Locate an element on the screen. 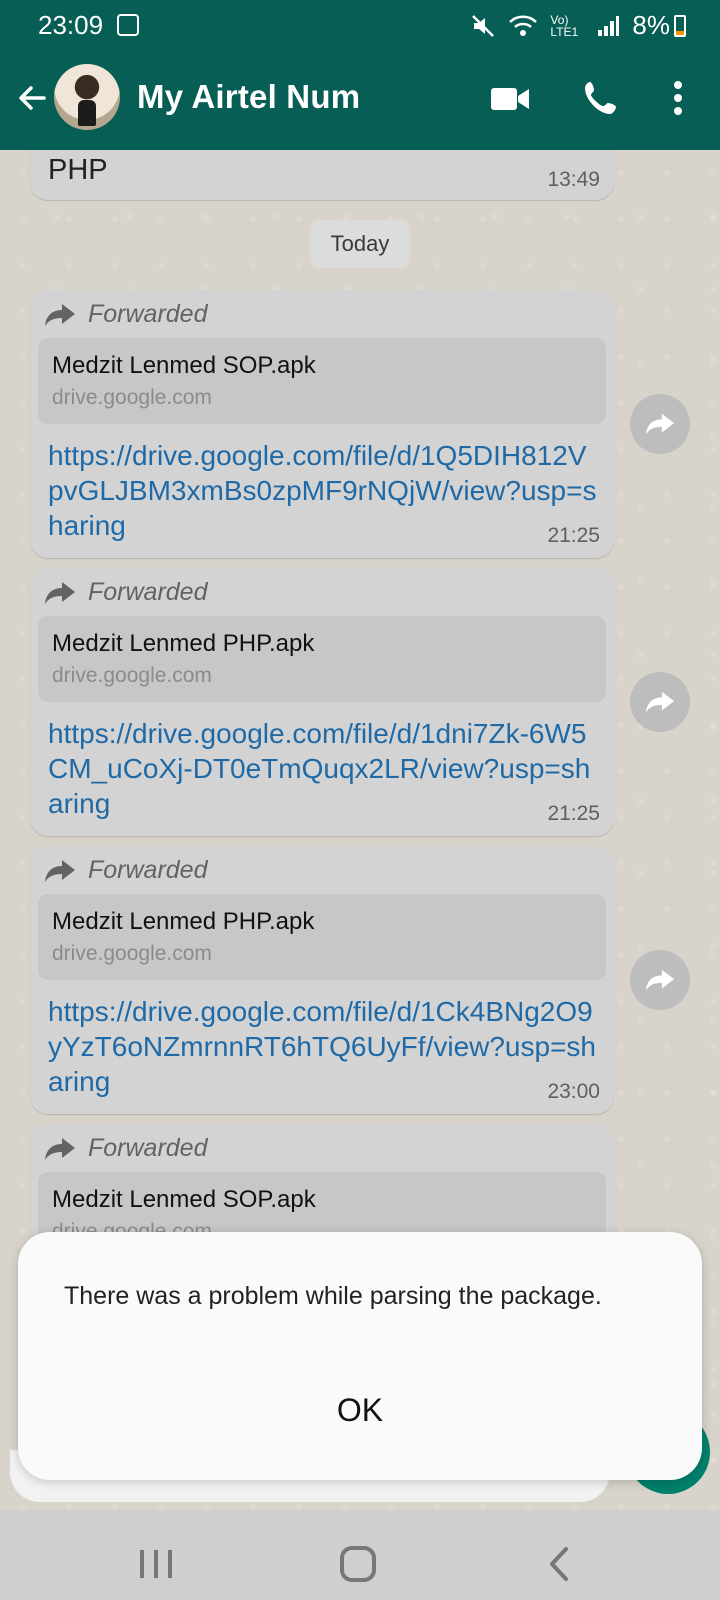 This screenshot has width=720, height=1600. avatar-figure is located at coordinates (87, 113).